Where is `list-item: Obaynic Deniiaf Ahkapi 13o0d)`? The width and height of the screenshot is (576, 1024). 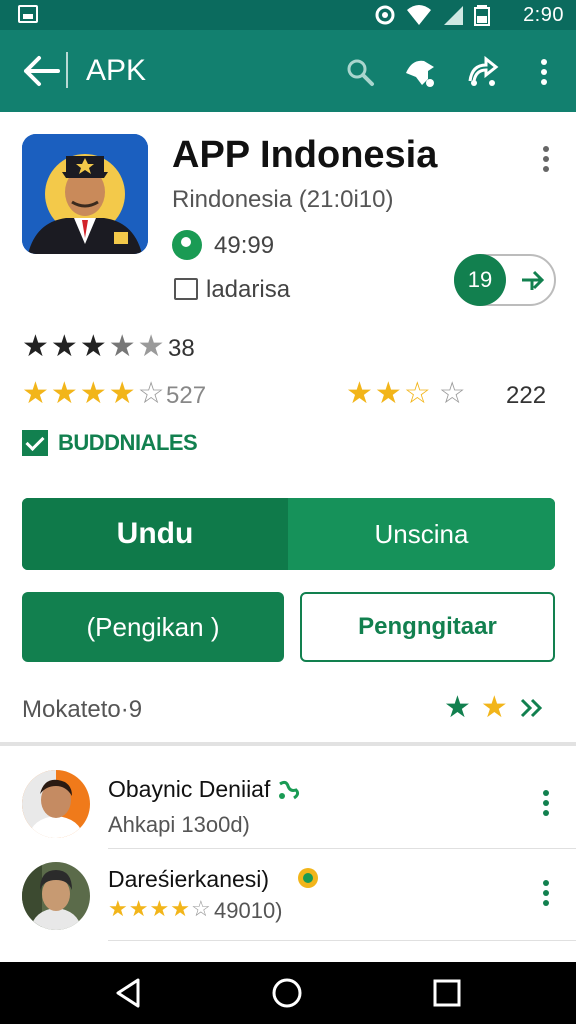
list-item: Obaynic Deniiaf Ahkapi 13o0d) is located at coordinates (288, 810).